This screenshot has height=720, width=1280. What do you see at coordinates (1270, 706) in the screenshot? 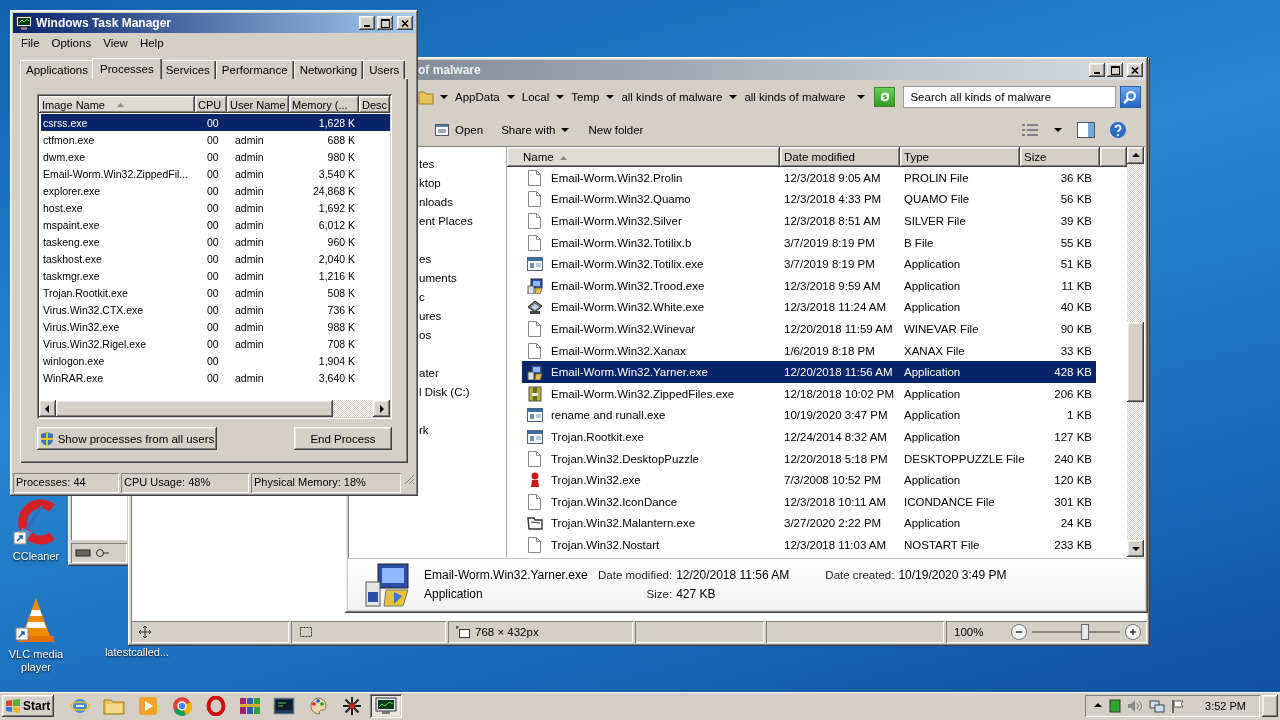
I see `show-desktop-button` at bounding box center [1270, 706].